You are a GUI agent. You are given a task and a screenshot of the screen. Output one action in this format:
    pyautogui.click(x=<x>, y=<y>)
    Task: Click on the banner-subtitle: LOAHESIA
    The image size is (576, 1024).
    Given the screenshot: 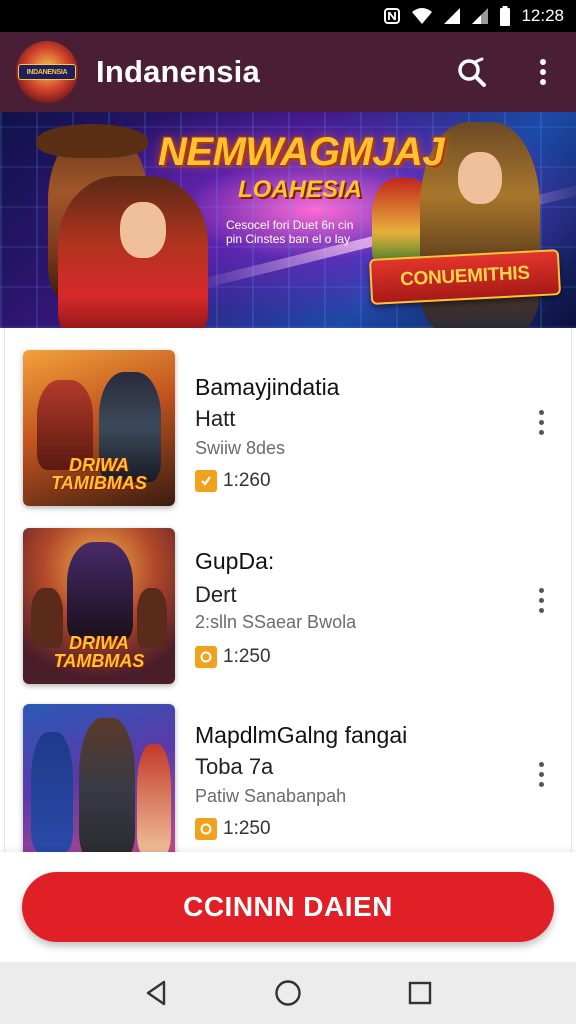 What is the action you would take?
    pyautogui.click(x=300, y=189)
    